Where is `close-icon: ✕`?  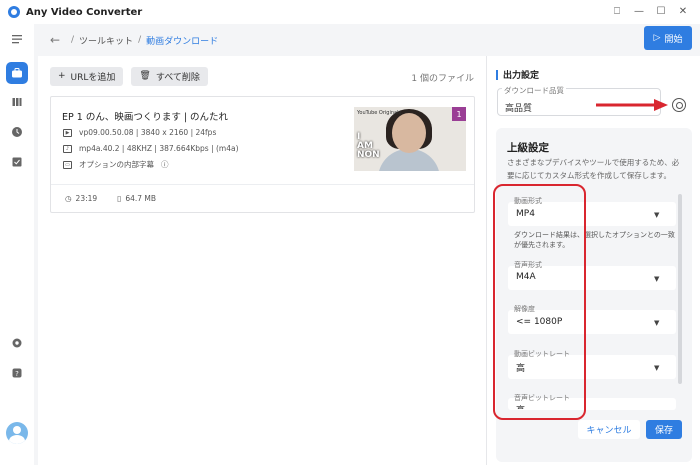 close-icon: ✕ is located at coordinates (683, 11).